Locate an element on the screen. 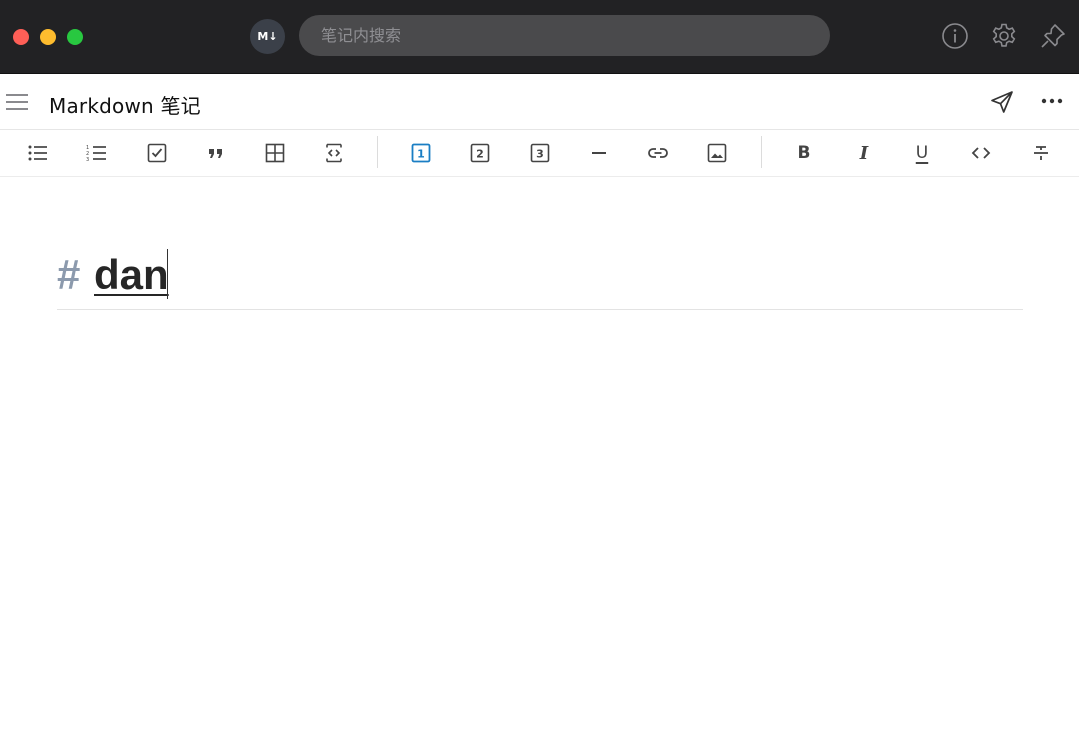 Image resolution: width=1079 pixels, height=735 pixels. inline-code-icon is located at coordinates (981, 153).